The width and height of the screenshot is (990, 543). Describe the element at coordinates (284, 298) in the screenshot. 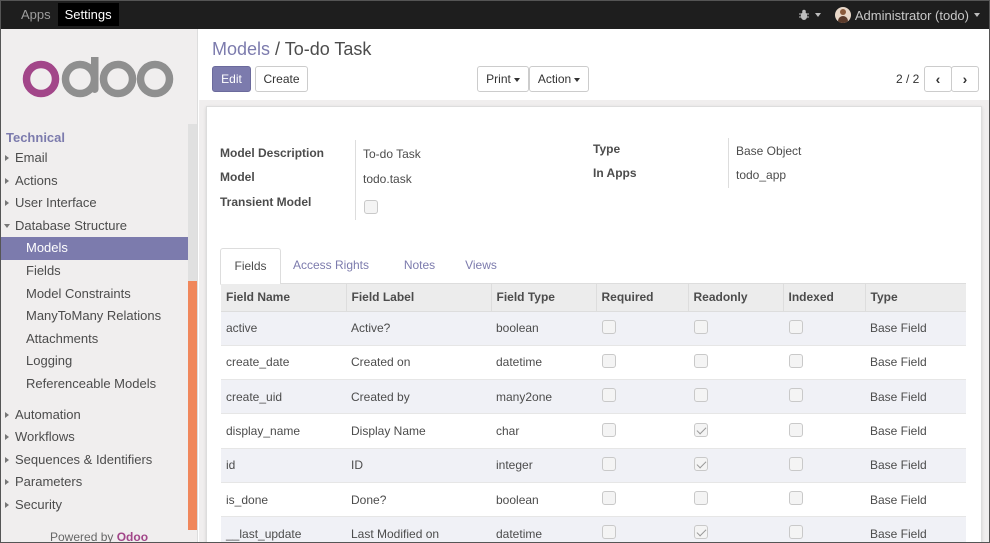

I see `column-header-field-name: Field Name` at that location.